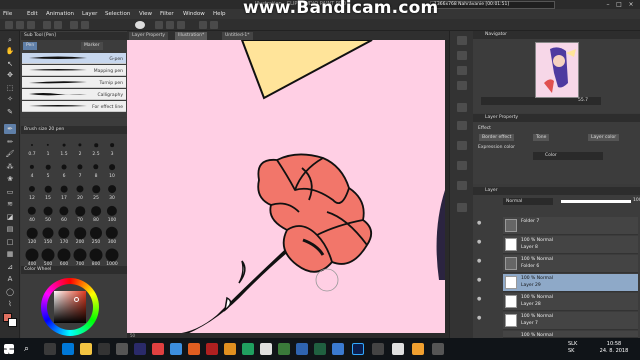  Describe the element at coordinates (596, 201) in the screenshot. I see `opacity-slider` at that location.